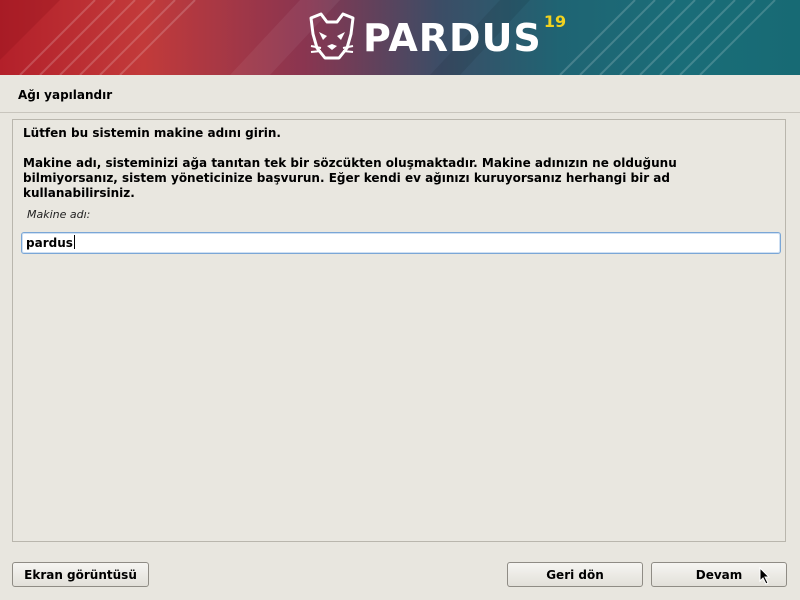 This screenshot has width=800, height=600. What do you see at coordinates (152, 133) in the screenshot?
I see `intro-text: Lütfen bu sistemin makine adını girin.` at bounding box center [152, 133].